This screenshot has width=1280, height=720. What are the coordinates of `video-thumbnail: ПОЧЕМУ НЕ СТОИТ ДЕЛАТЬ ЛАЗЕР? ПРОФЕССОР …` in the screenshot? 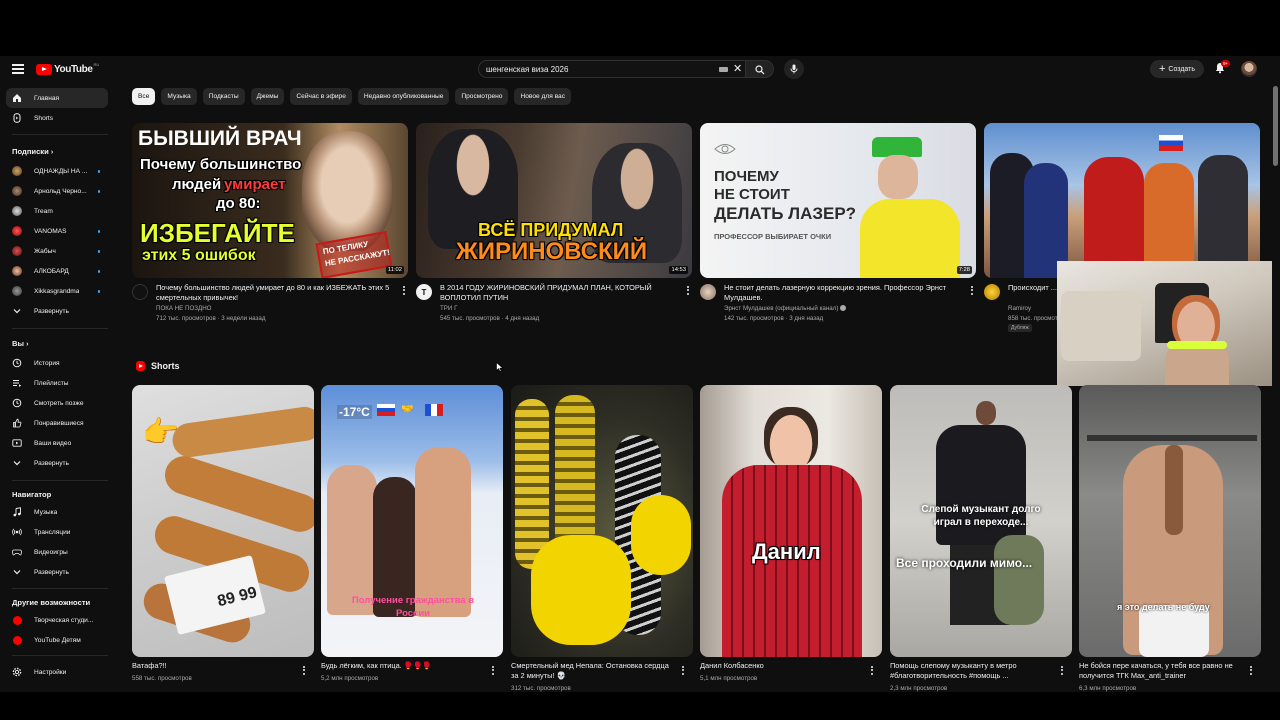 It's located at (838, 200).